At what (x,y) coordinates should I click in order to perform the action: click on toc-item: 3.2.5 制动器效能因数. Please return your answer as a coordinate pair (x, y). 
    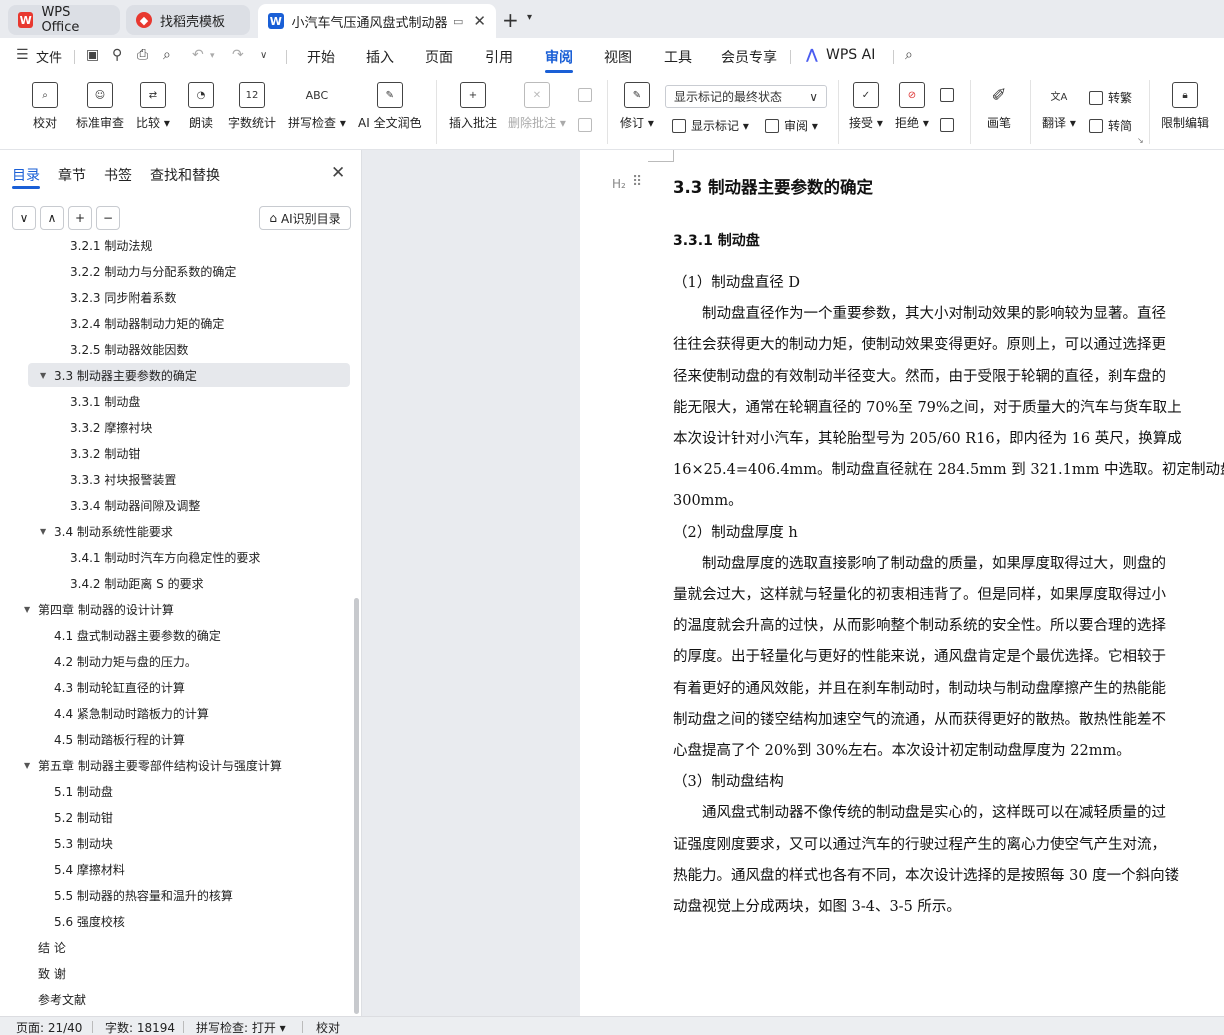
    Looking at the image, I should click on (122, 349).